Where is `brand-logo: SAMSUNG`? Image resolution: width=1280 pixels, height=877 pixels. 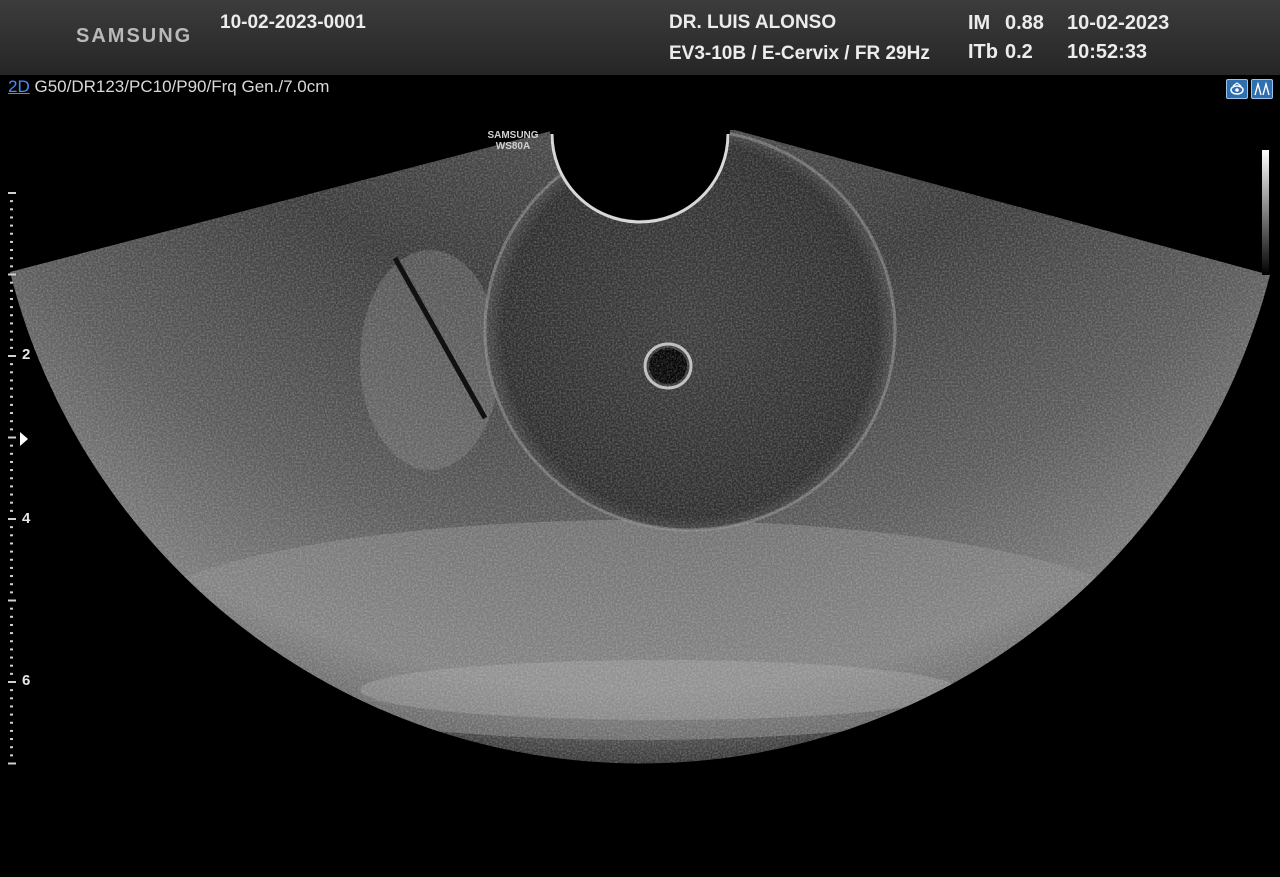
brand-logo: SAMSUNG is located at coordinates (134, 36).